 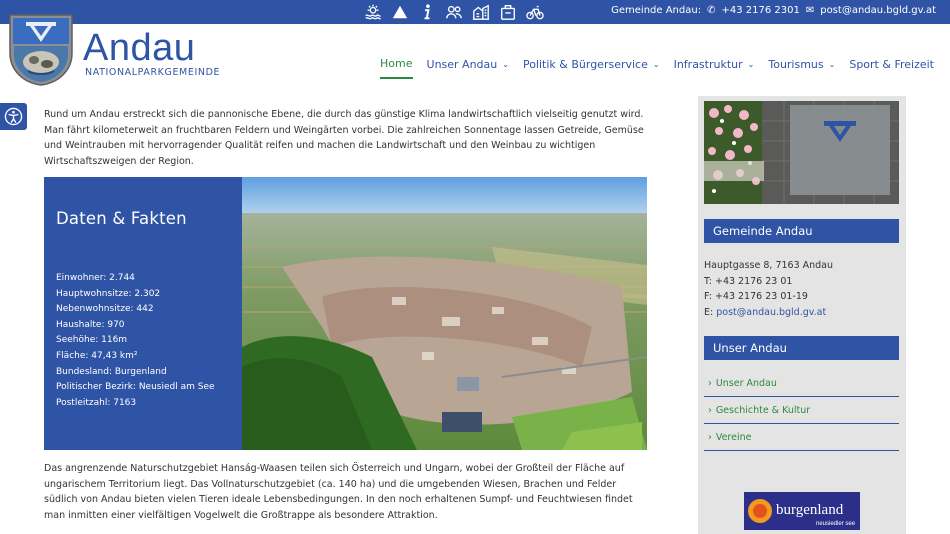 What do you see at coordinates (507, 11) in the screenshot?
I see `bag-icon` at bounding box center [507, 11].